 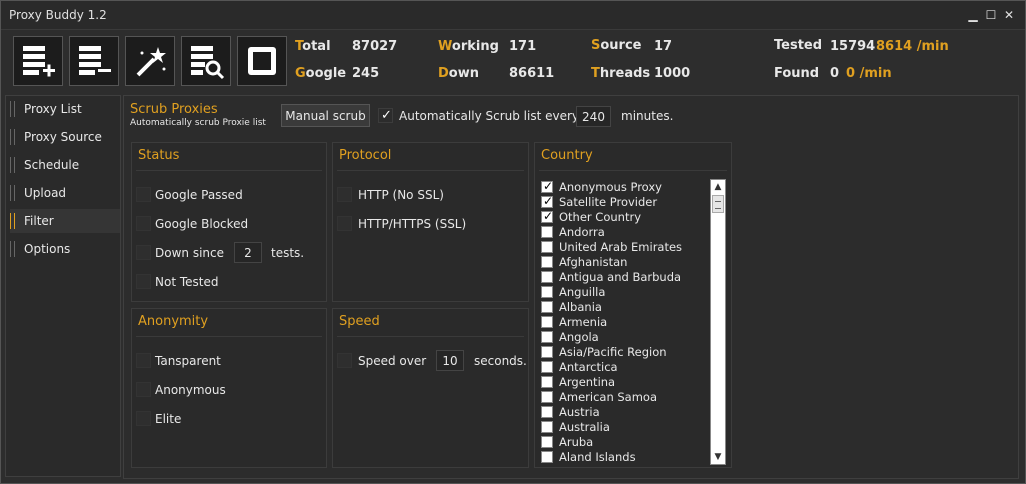 I want to click on country-label: Other Country, so click(x=600, y=216).